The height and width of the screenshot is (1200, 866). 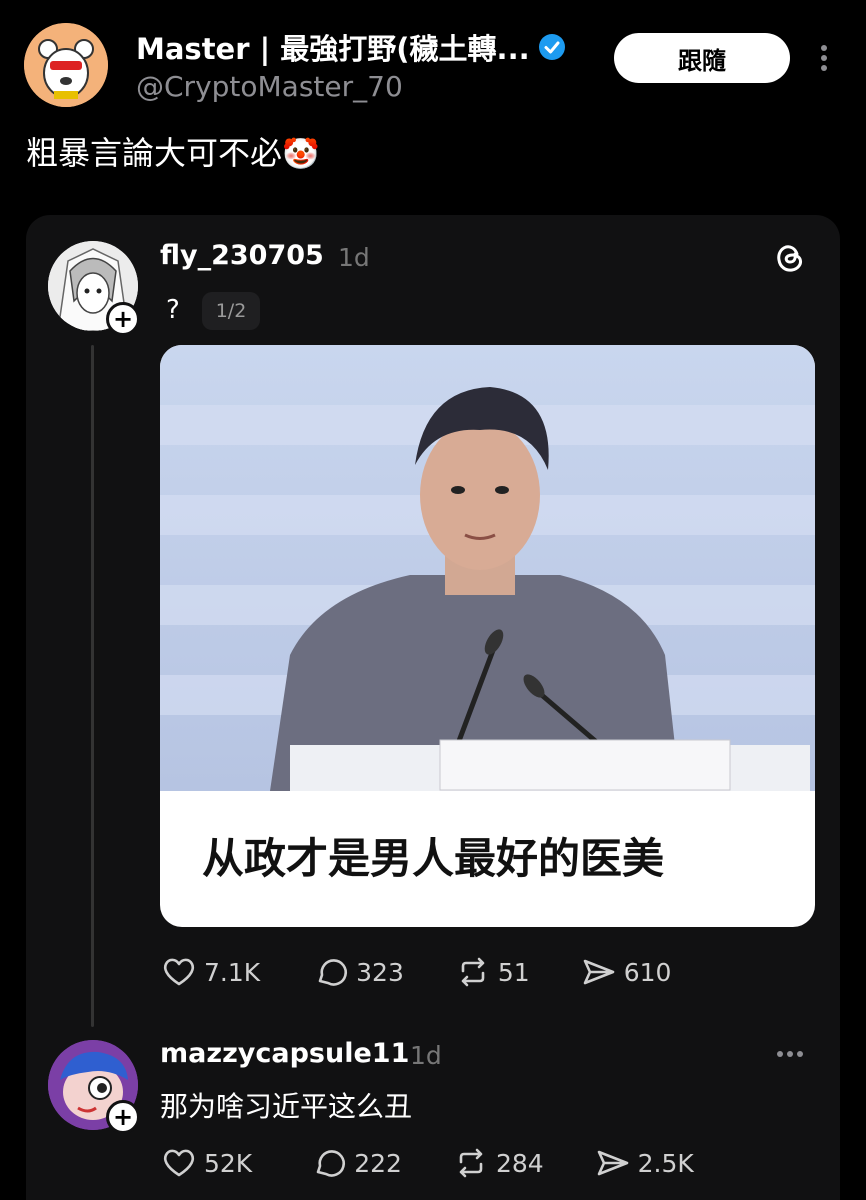 I want to click on tweet-text: 粗暴言論大可不必🤡, so click(x=172, y=151).